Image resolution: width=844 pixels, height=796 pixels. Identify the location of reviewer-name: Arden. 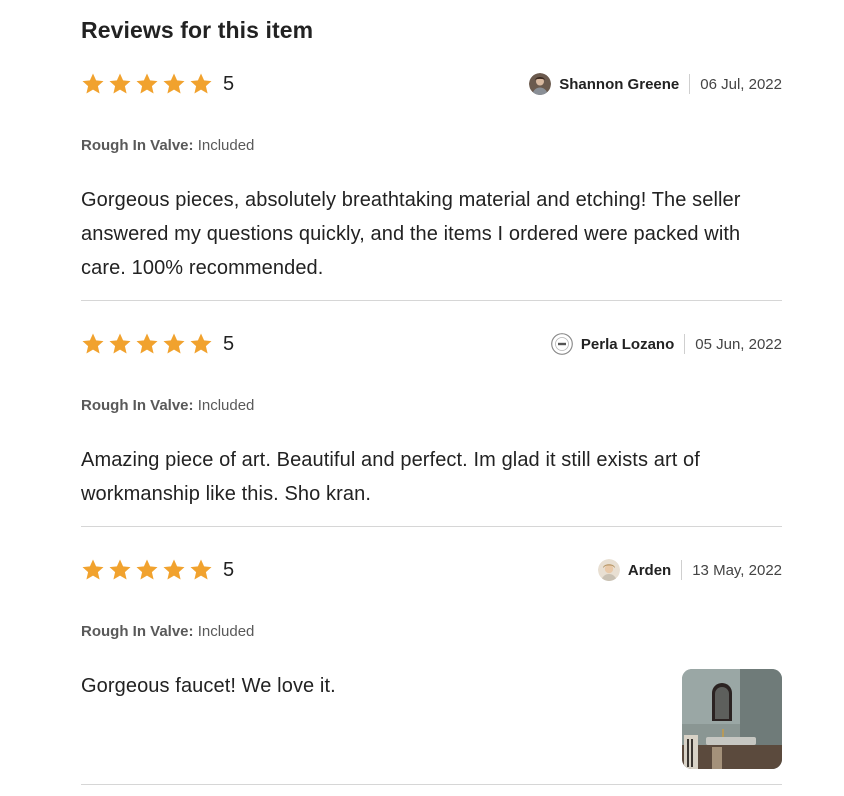
(649, 570).